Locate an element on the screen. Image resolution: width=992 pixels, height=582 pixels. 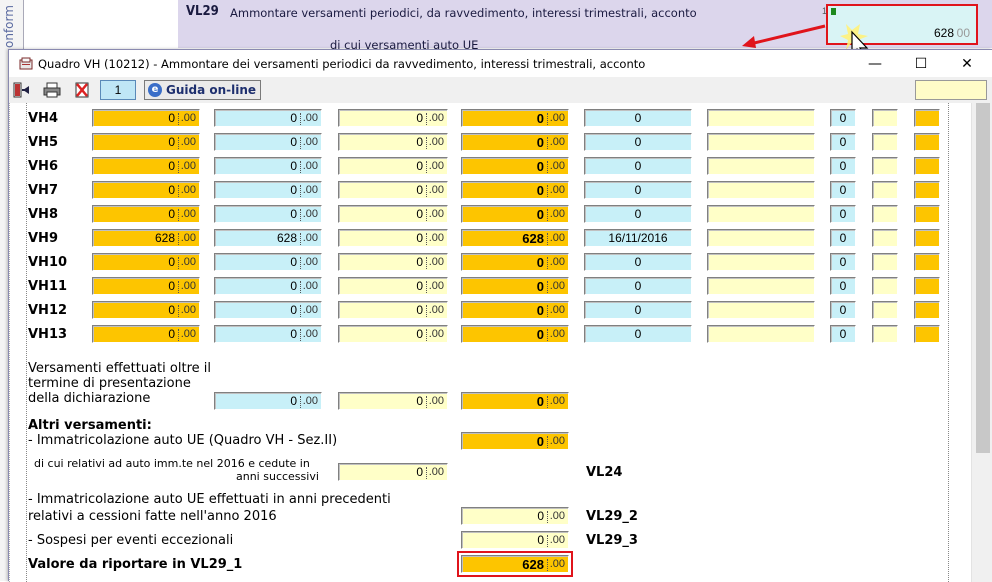
print-icon is located at coordinates (52, 90).